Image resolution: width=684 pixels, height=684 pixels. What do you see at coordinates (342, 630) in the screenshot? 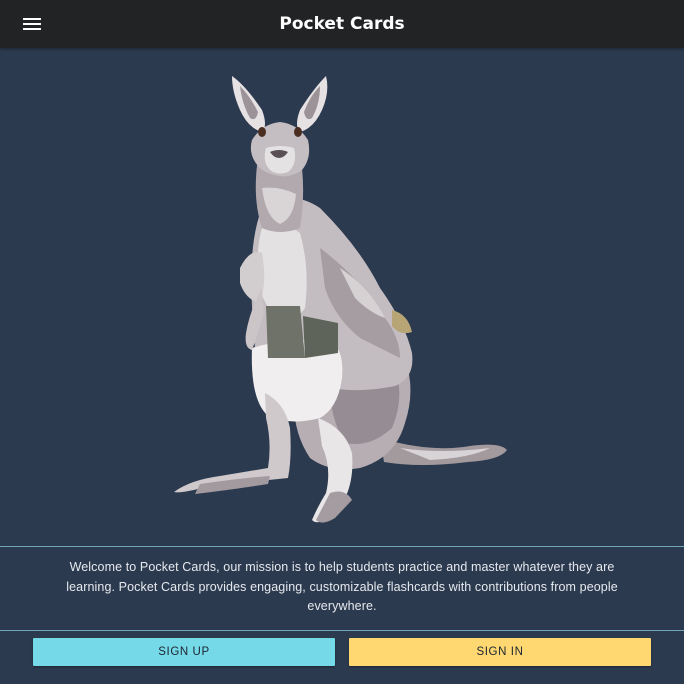
I see `divider-bottom` at bounding box center [342, 630].